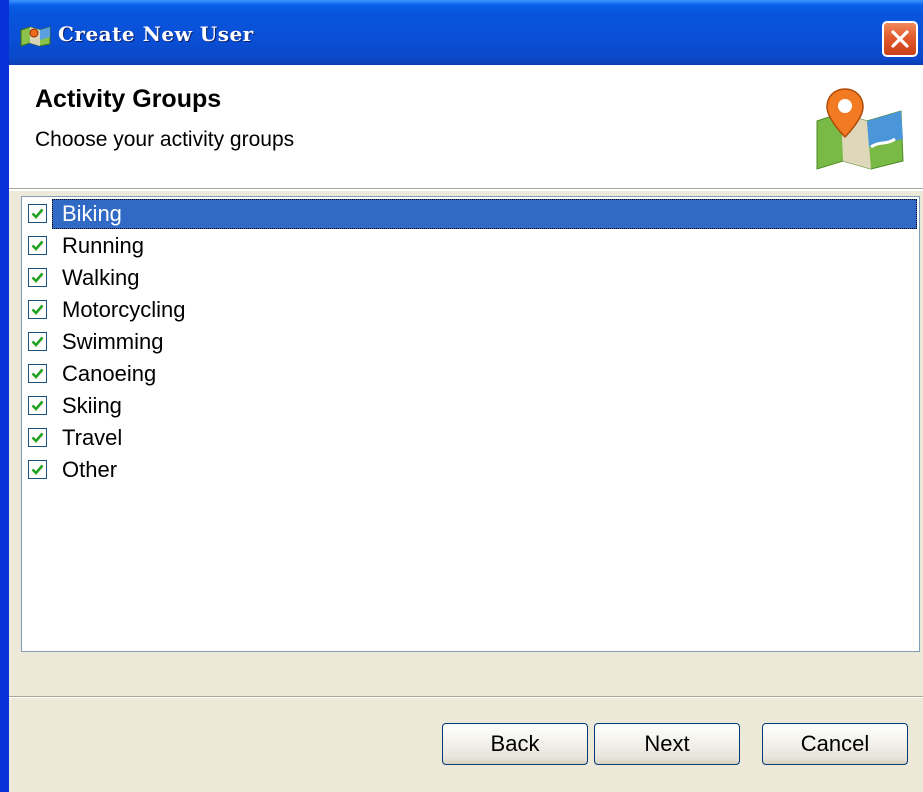 The image size is (923, 792). What do you see at coordinates (859, 128) in the screenshot?
I see `map-pin-icon` at bounding box center [859, 128].